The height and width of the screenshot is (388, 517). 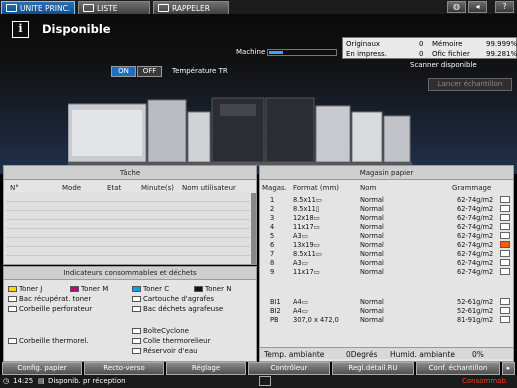 I want to click on printer-system-illustration, so click(x=240, y=131).